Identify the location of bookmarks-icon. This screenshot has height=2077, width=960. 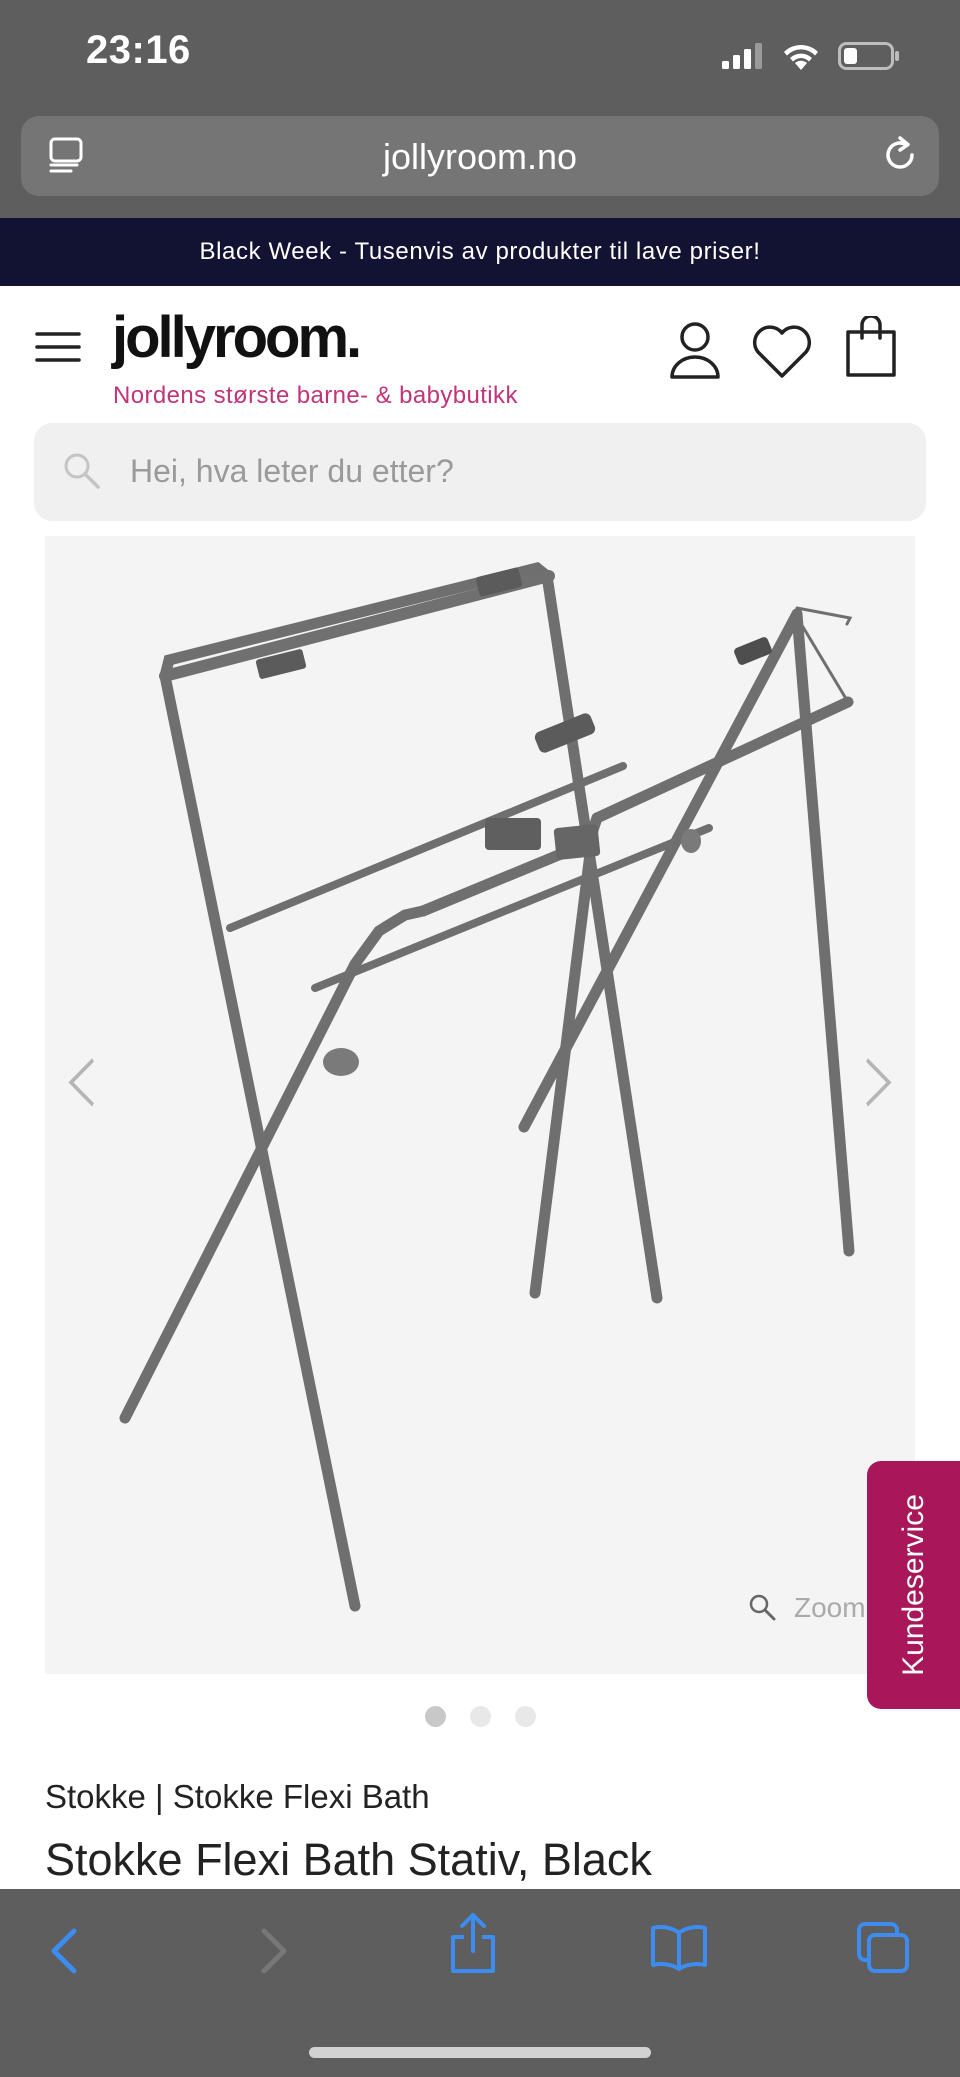
(679, 1947).